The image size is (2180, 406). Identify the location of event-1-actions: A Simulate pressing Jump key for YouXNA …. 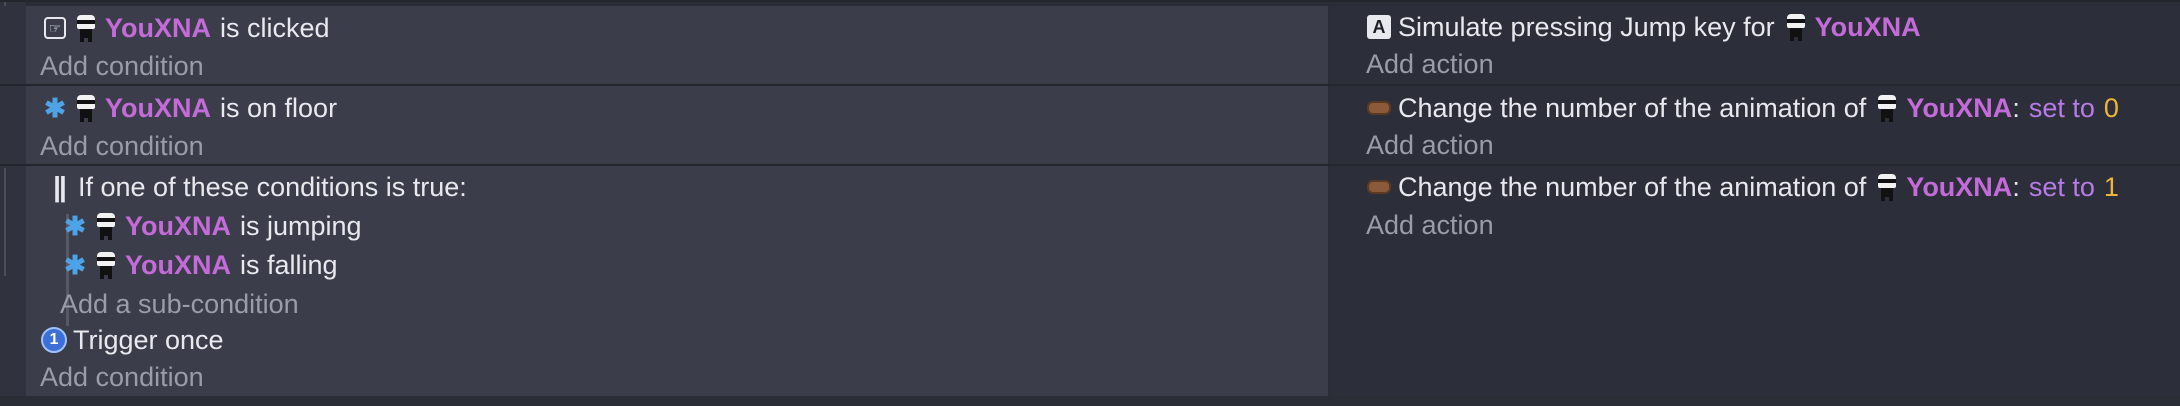
(1755, 45).